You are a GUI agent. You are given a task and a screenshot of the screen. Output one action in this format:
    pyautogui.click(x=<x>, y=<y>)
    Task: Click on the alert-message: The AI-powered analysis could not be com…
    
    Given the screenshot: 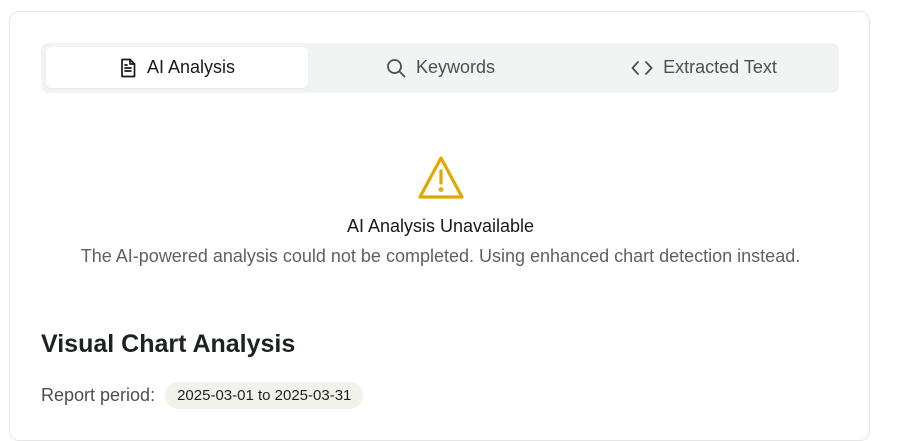 What is the action you would take?
    pyautogui.click(x=440, y=256)
    